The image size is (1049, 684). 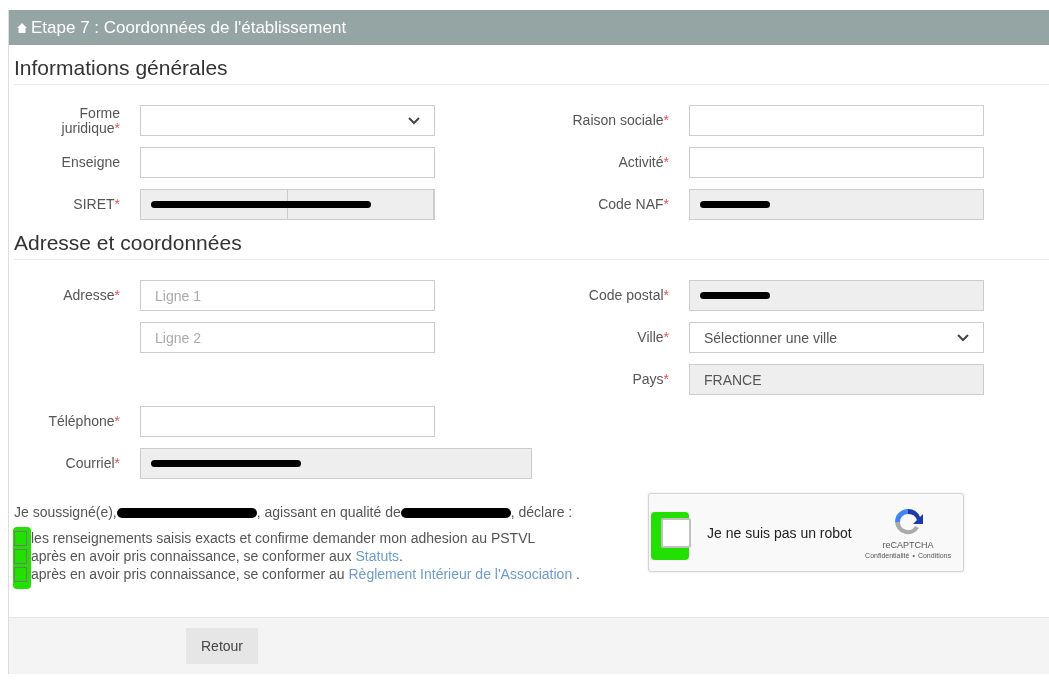 What do you see at coordinates (283, 538) in the screenshot?
I see `agreement-text: les renseignements saisis exacts et confirme demander mon adhesion au PSTVL` at bounding box center [283, 538].